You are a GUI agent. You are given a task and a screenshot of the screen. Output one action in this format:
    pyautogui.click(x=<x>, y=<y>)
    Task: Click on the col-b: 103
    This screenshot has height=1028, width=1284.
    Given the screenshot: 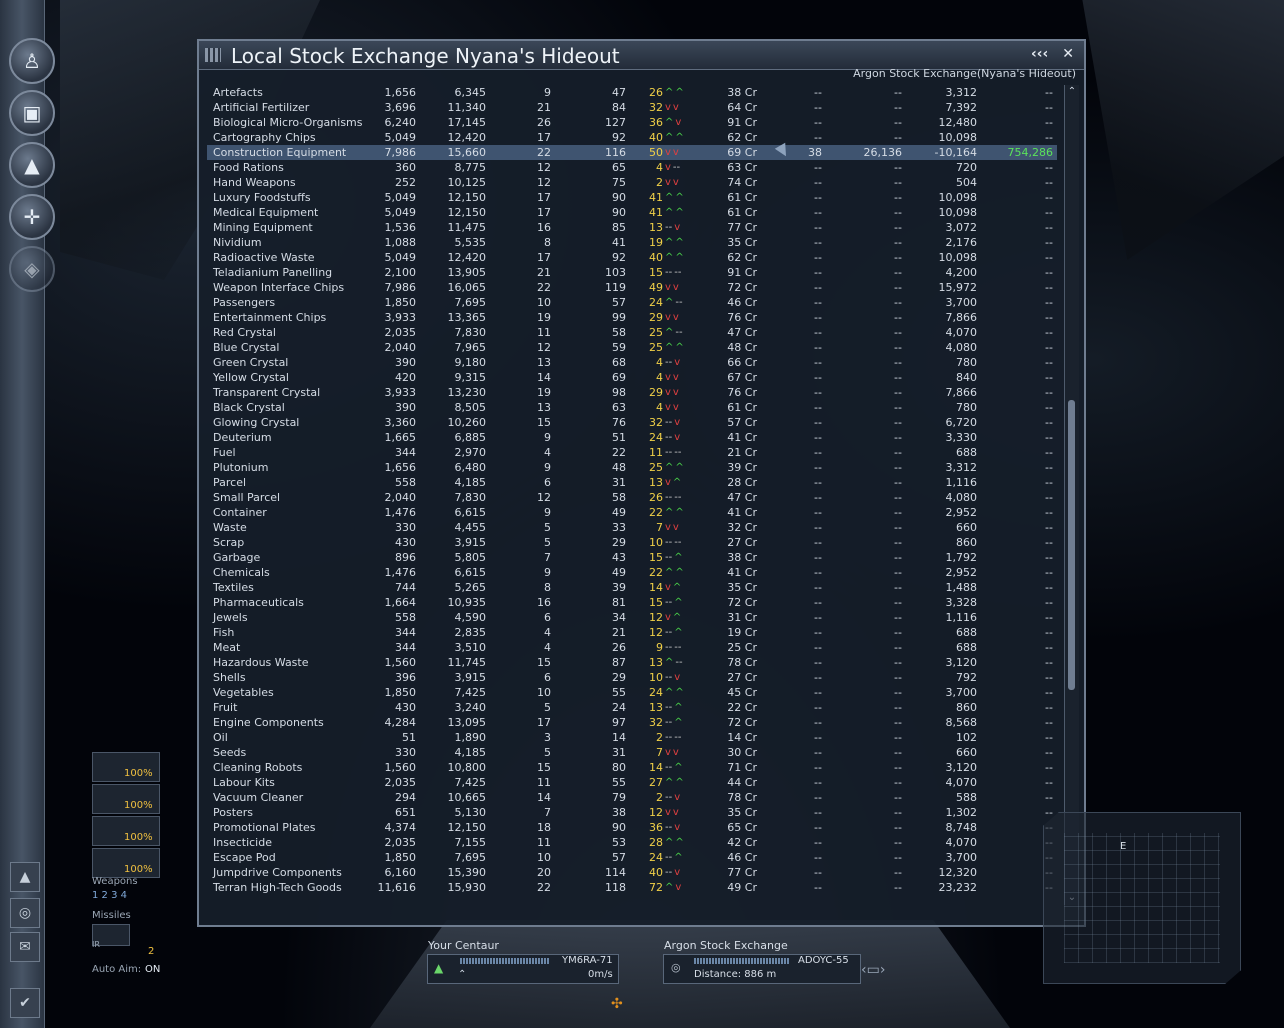 What is the action you would take?
    pyautogui.click(x=615, y=272)
    